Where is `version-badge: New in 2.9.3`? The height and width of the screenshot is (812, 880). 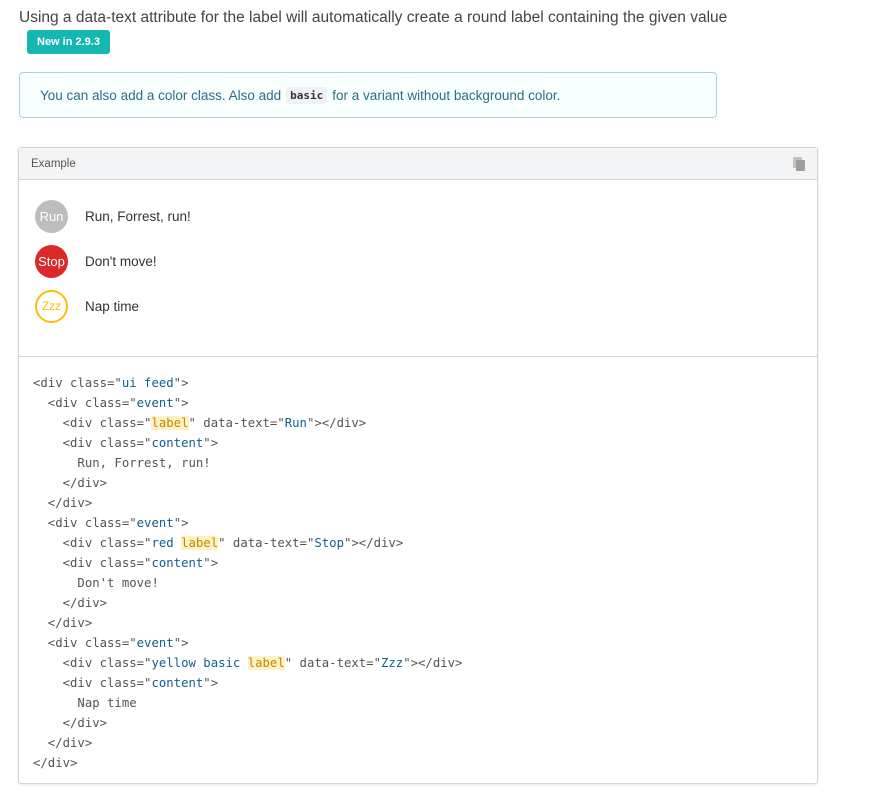 version-badge: New in 2.9.3 is located at coordinates (68, 42).